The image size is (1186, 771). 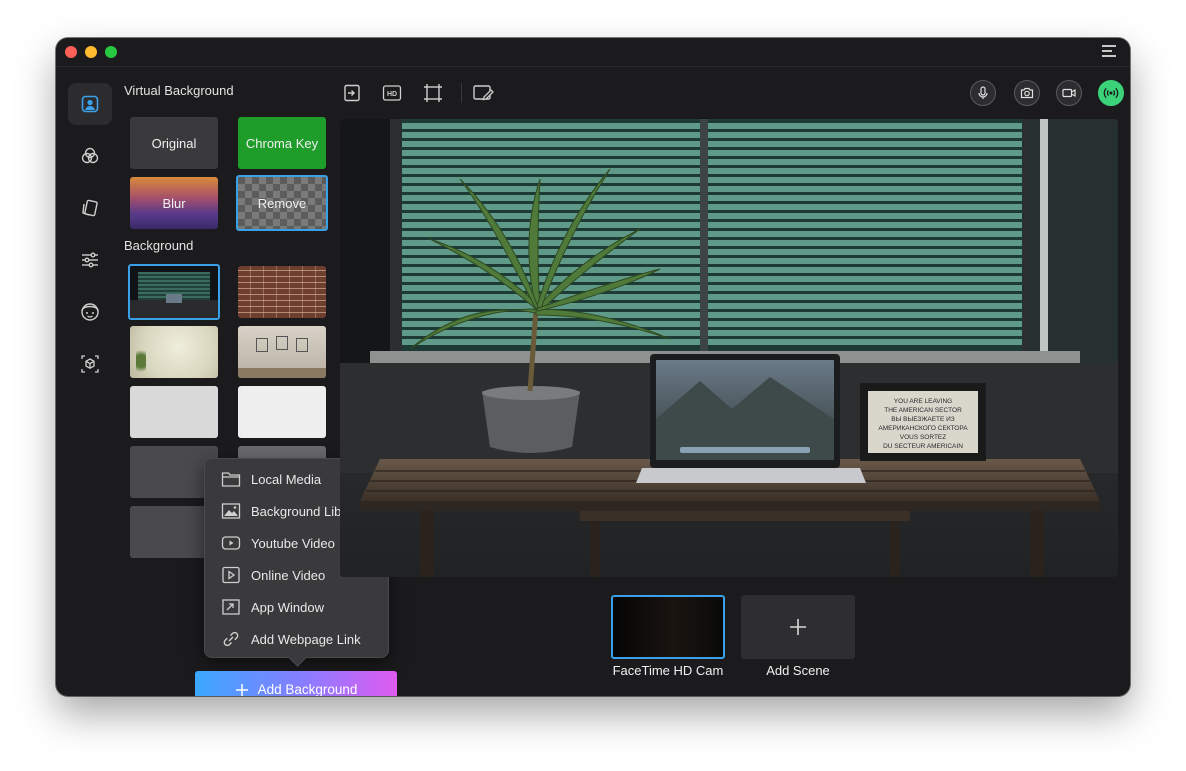 I want to click on edit-button, so click(x=483, y=93).